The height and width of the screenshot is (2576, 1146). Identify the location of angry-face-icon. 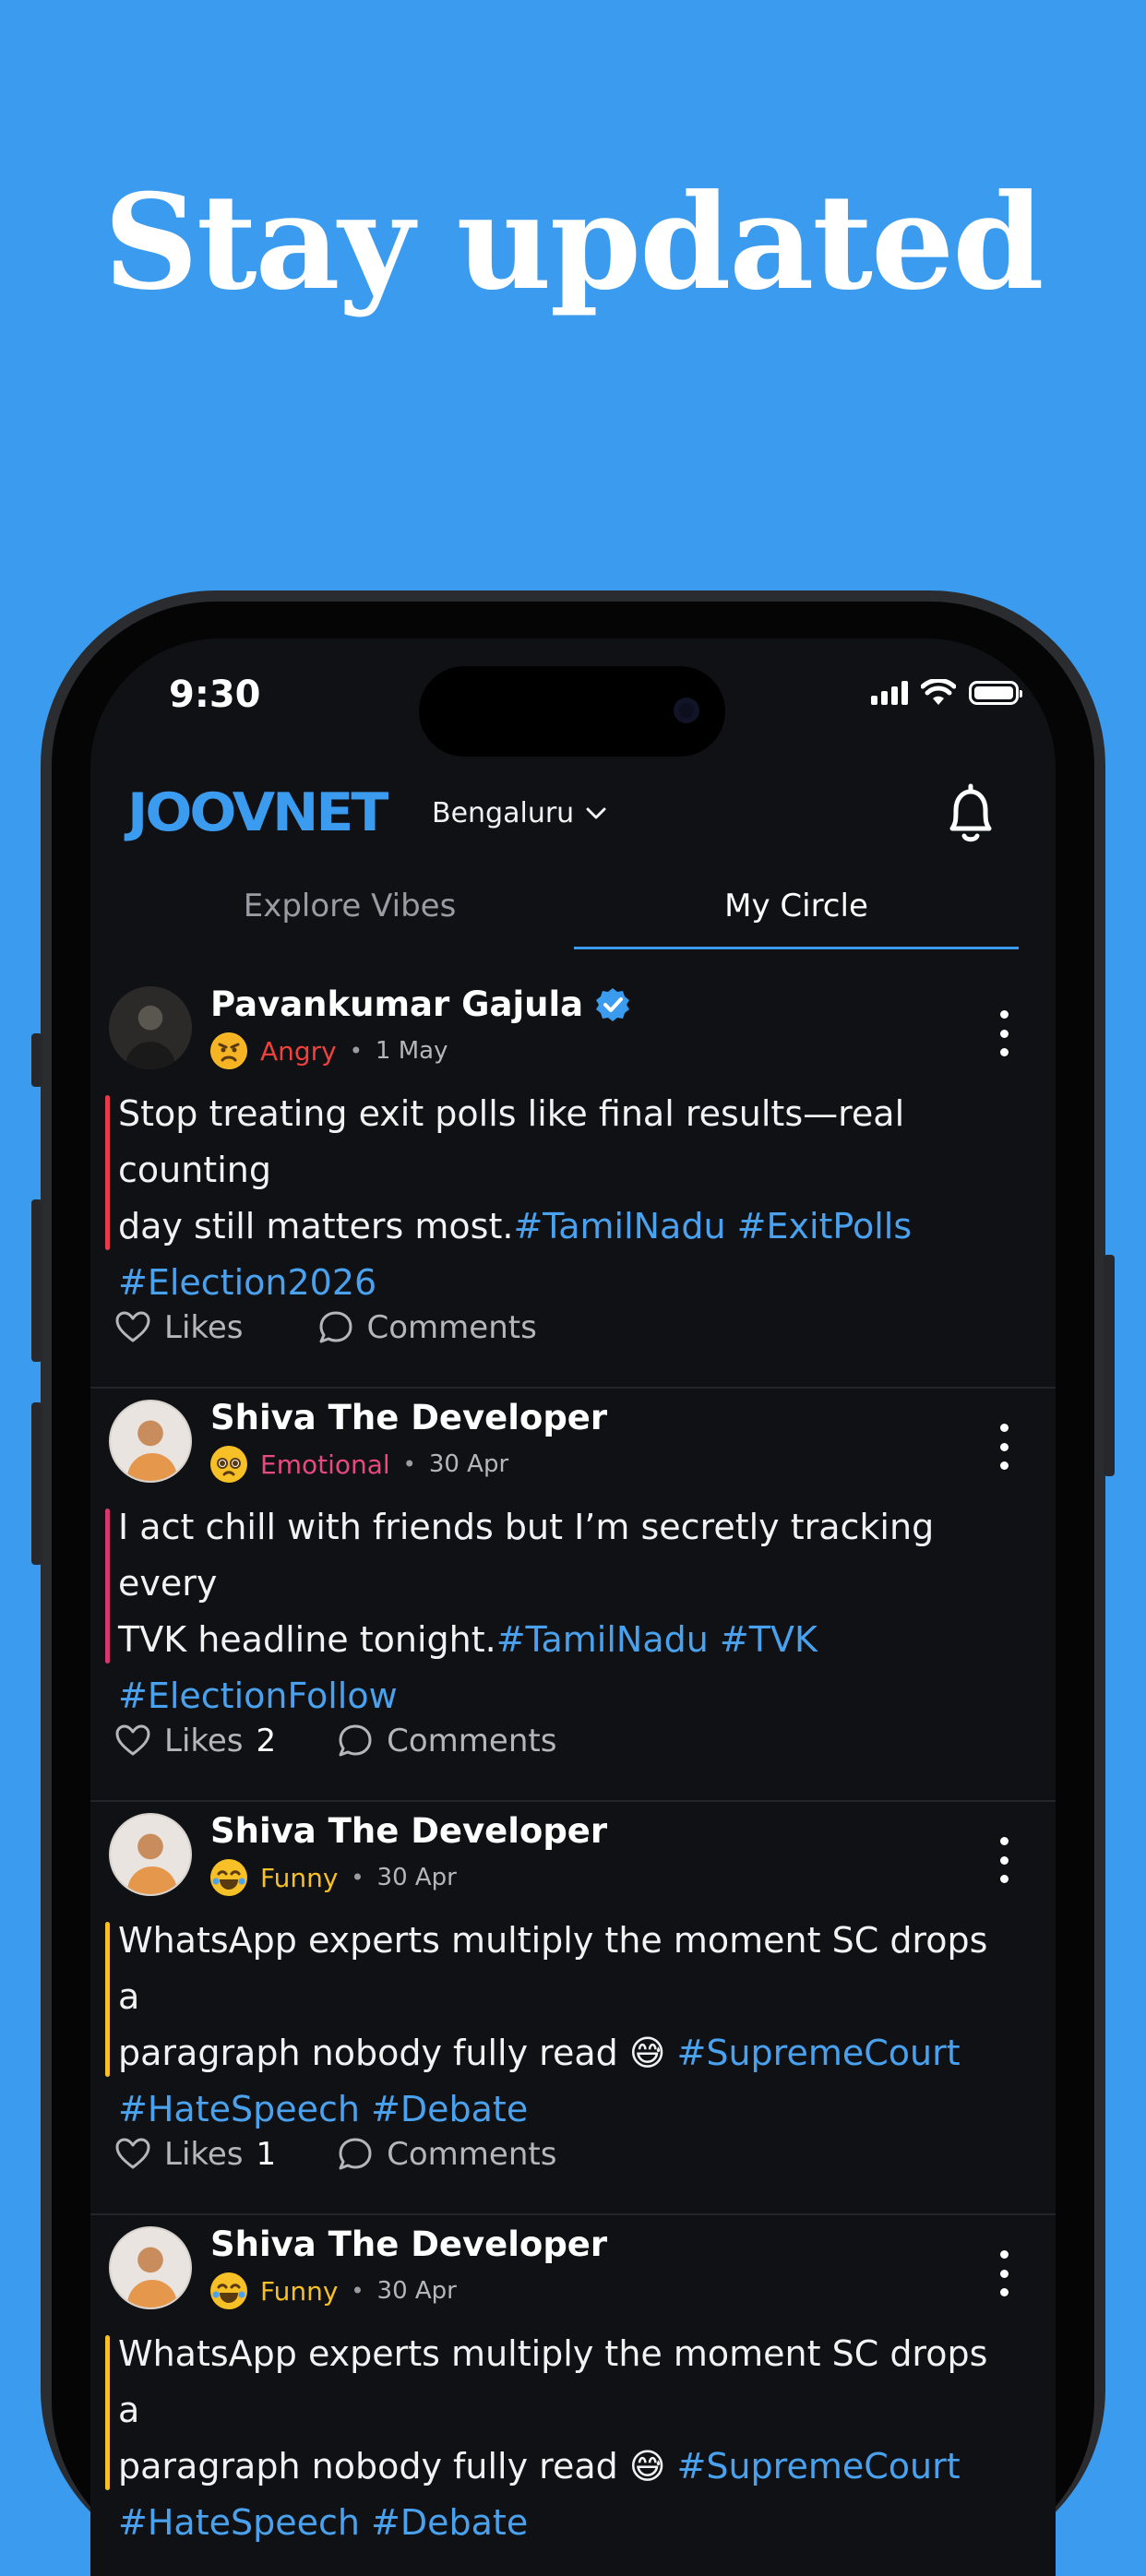
(228, 1050).